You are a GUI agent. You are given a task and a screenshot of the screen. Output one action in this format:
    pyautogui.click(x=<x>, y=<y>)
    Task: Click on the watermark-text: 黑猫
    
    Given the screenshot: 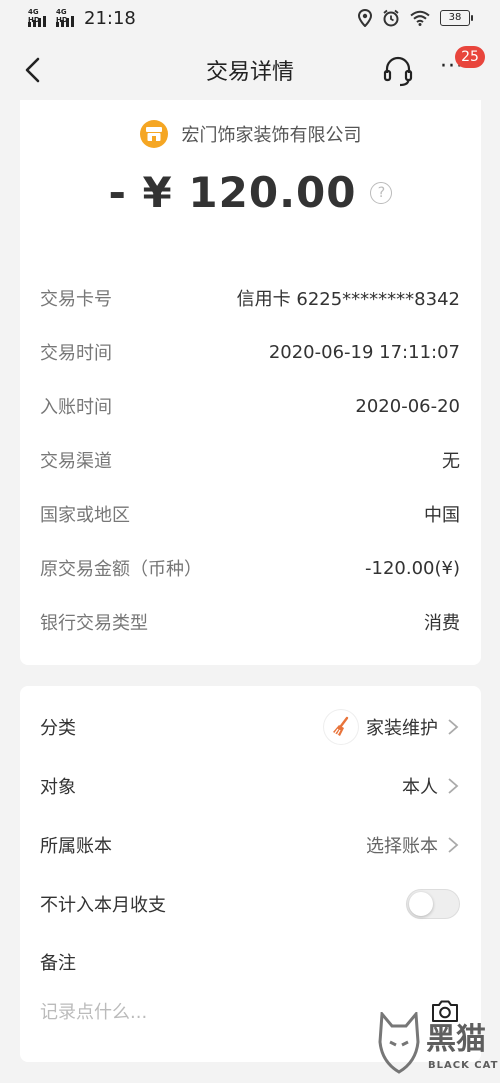 What is the action you would take?
    pyautogui.click(x=456, y=1039)
    